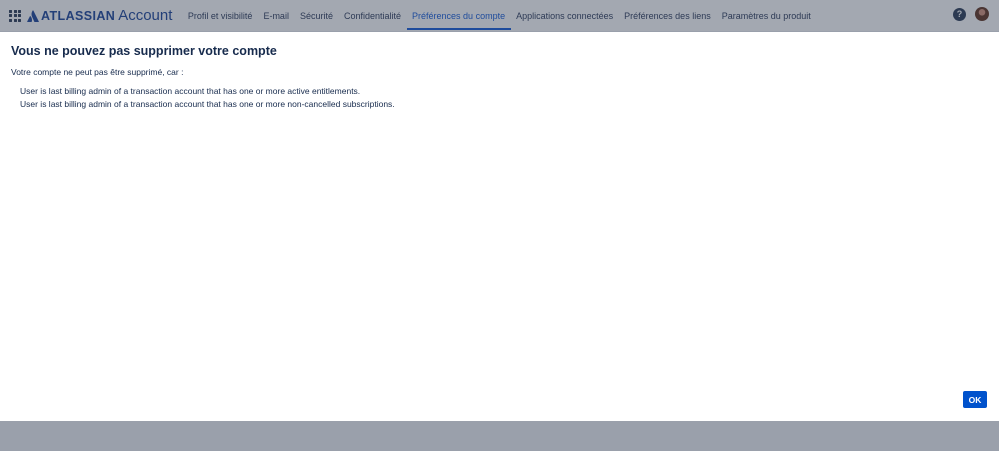  What do you see at coordinates (316, 15) in the screenshot?
I see `tab-security: Sécurité` at bounding box center [316, 15].